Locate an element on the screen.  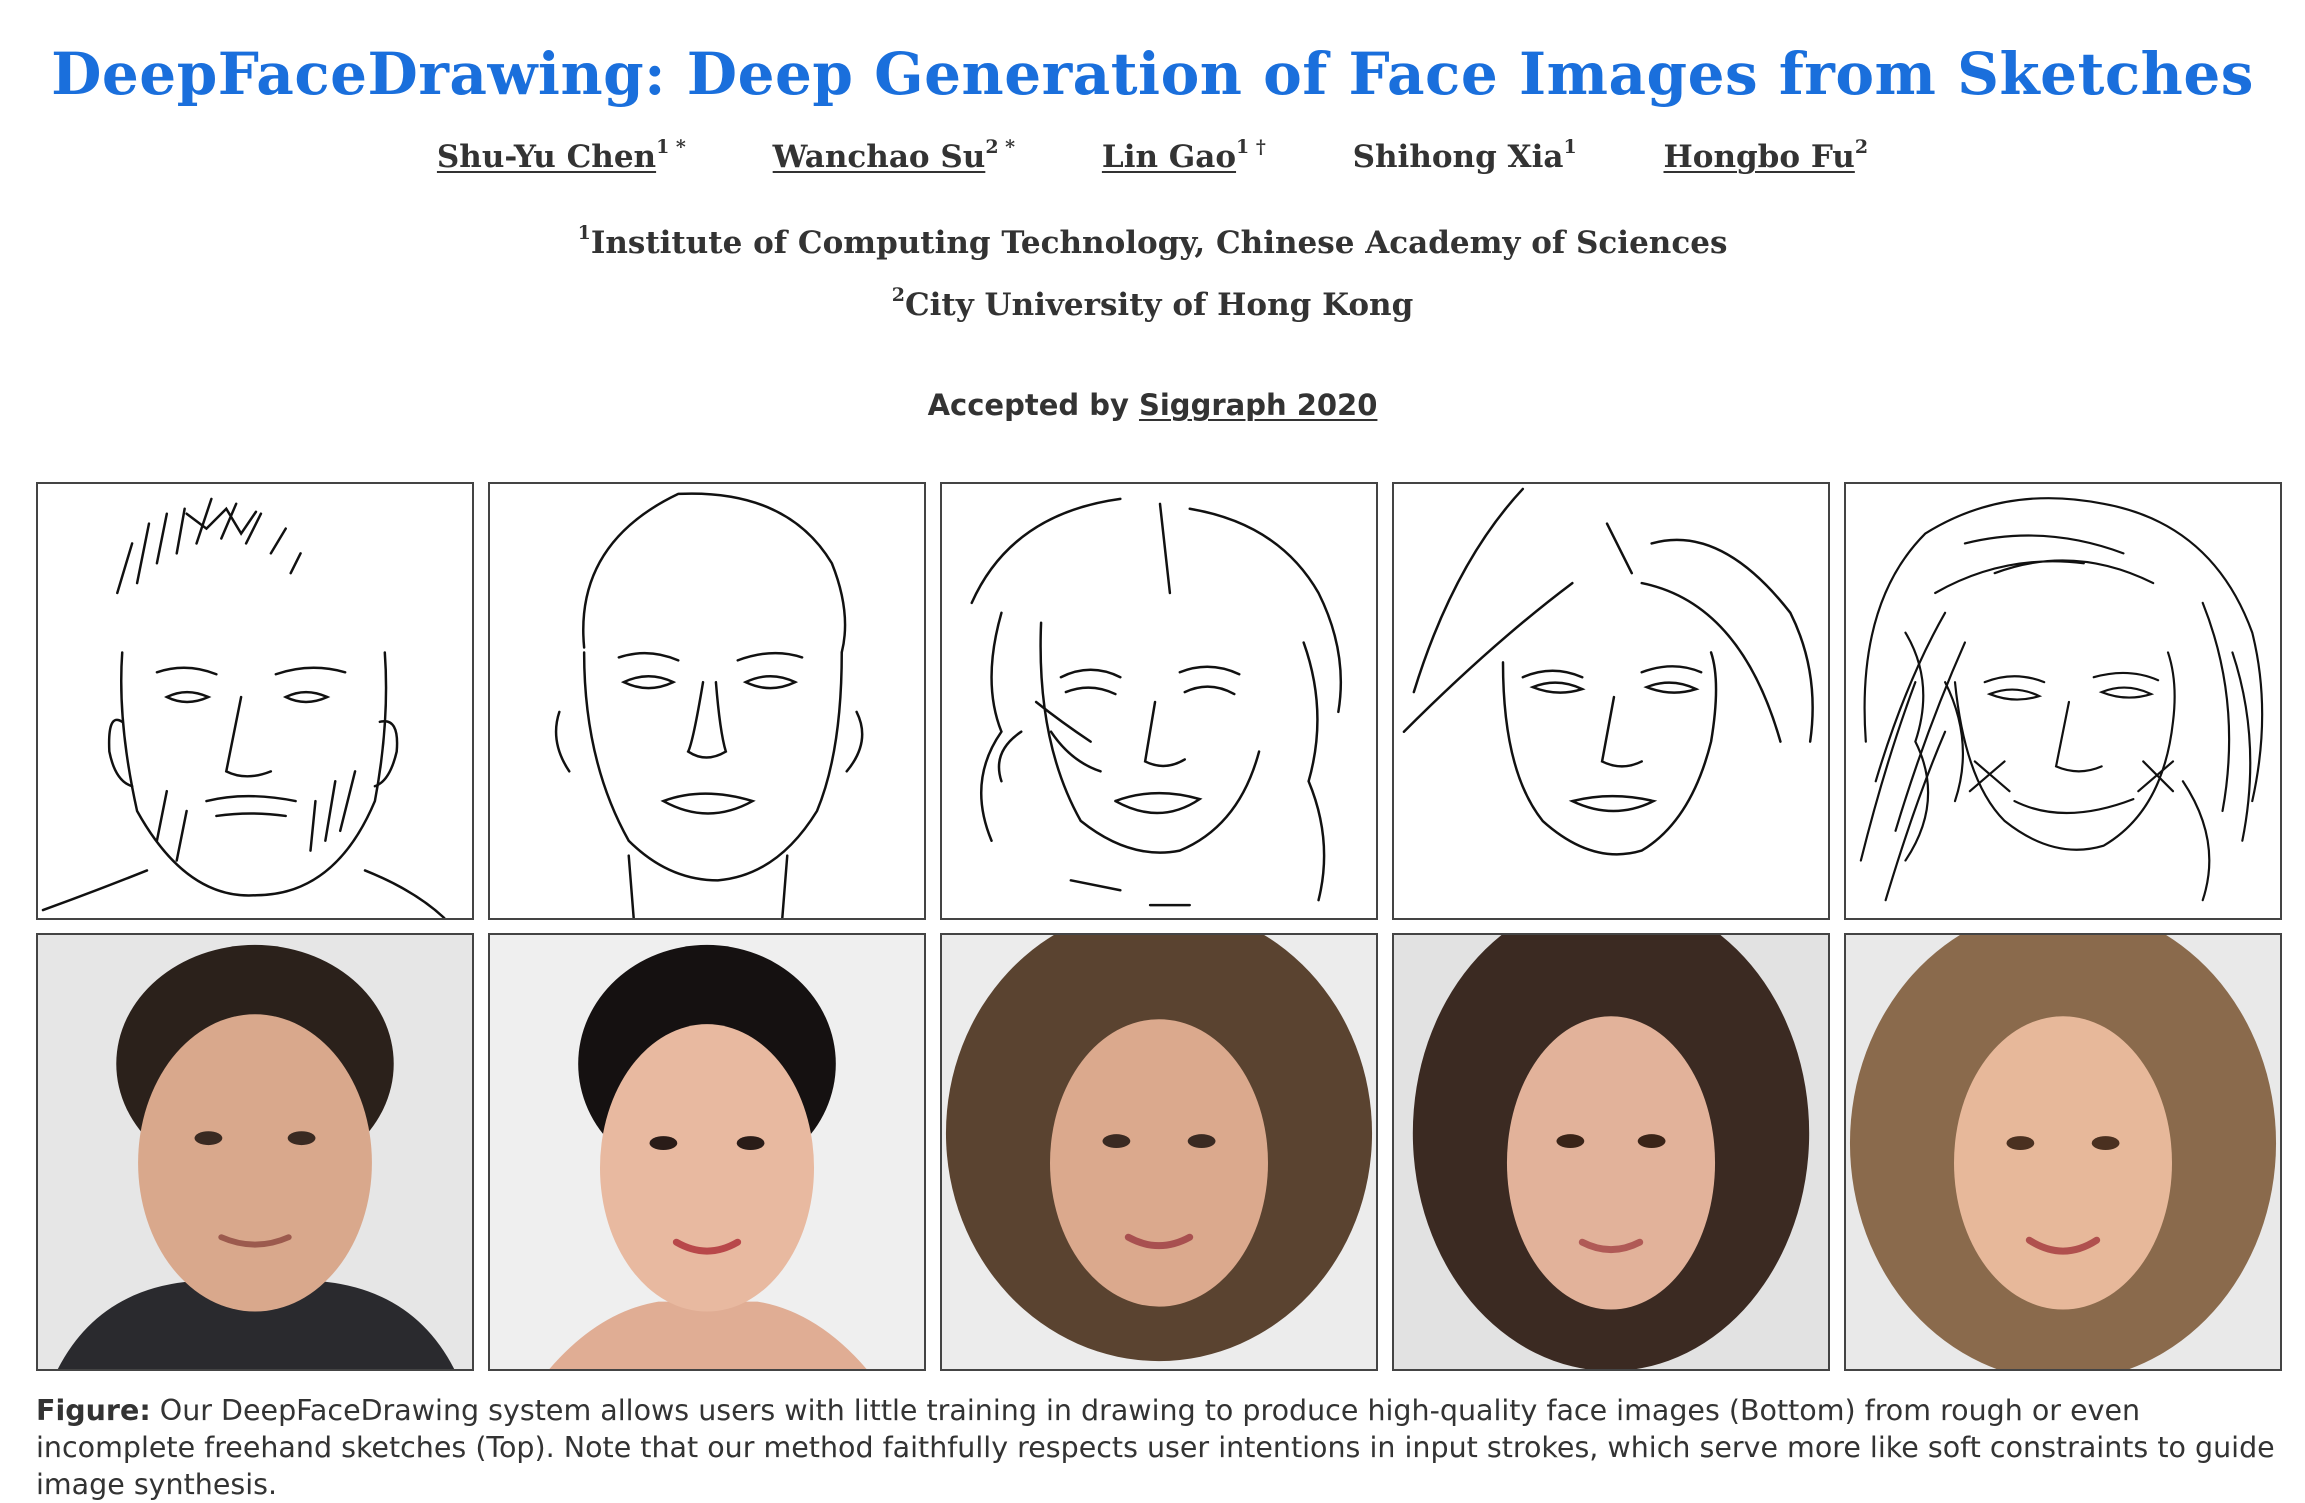
author-2: Wanchao Su2 * is located at coordinates (894, 155).